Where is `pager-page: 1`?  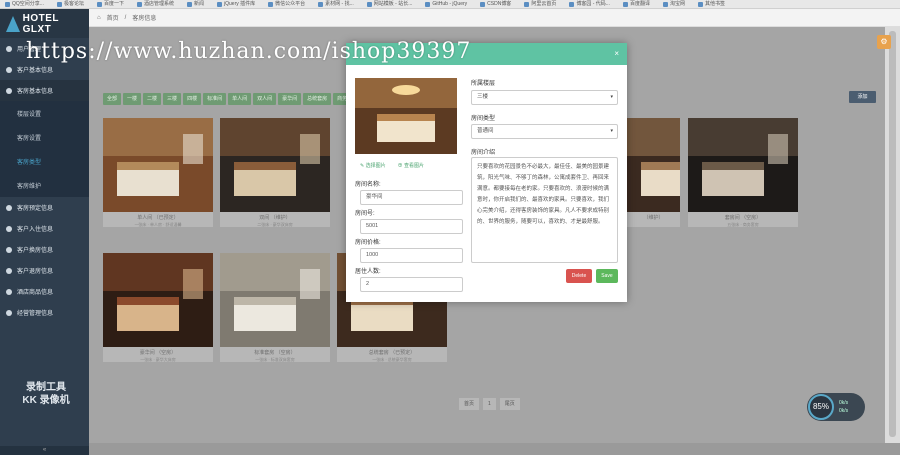 pager-page: 1 is located at coordinates (489, 404).